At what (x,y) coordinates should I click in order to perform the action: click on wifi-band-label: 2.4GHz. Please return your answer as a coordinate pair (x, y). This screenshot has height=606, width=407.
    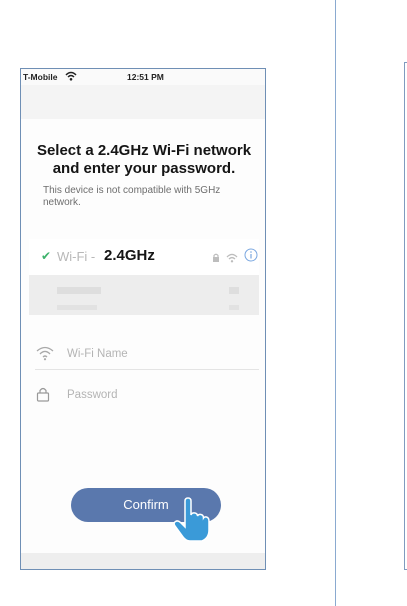
    Looking at the image, I should click on (129, 255).